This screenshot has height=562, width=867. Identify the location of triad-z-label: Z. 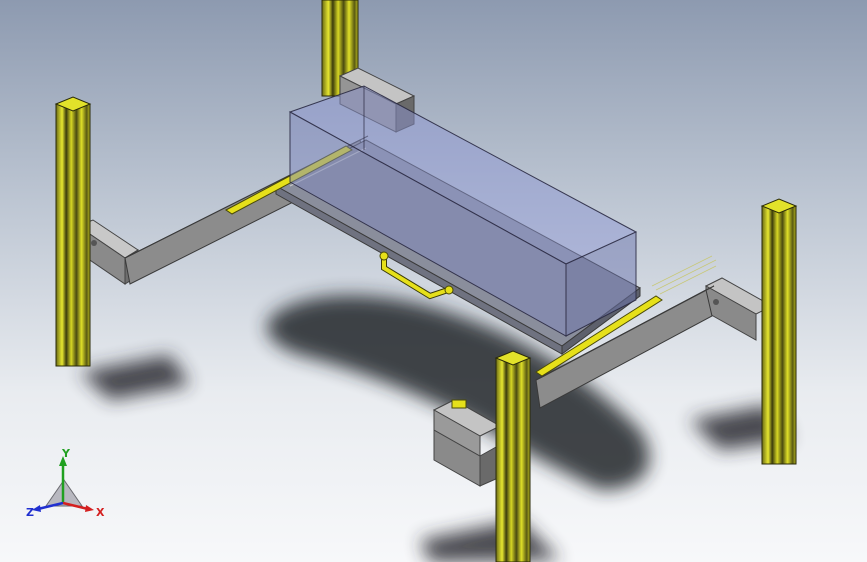
(30, 512).